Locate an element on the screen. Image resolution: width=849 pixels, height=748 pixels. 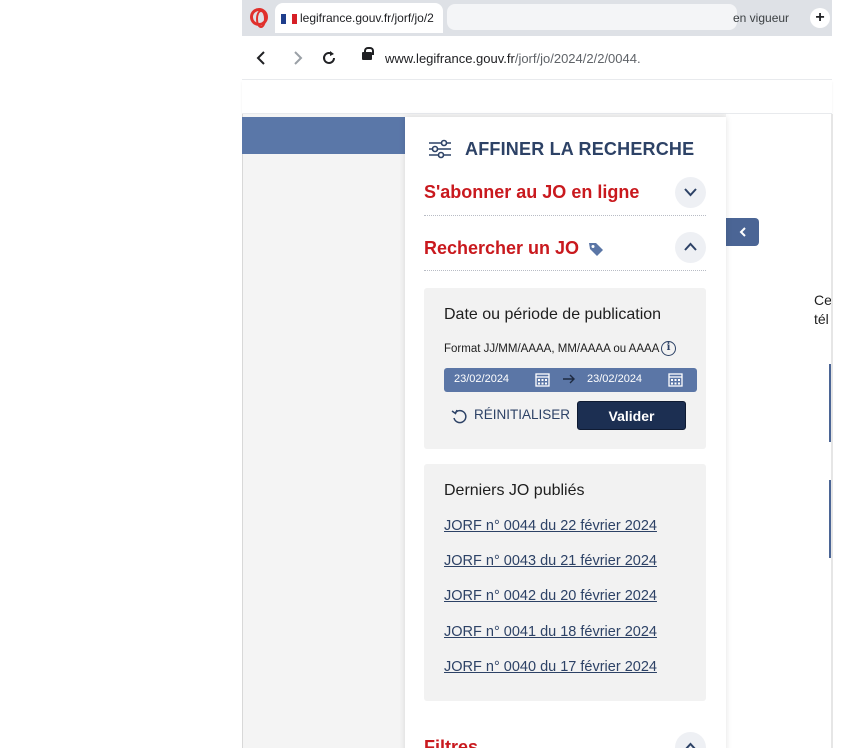
browser-tab-blurred is located at coordinates (592, 17).